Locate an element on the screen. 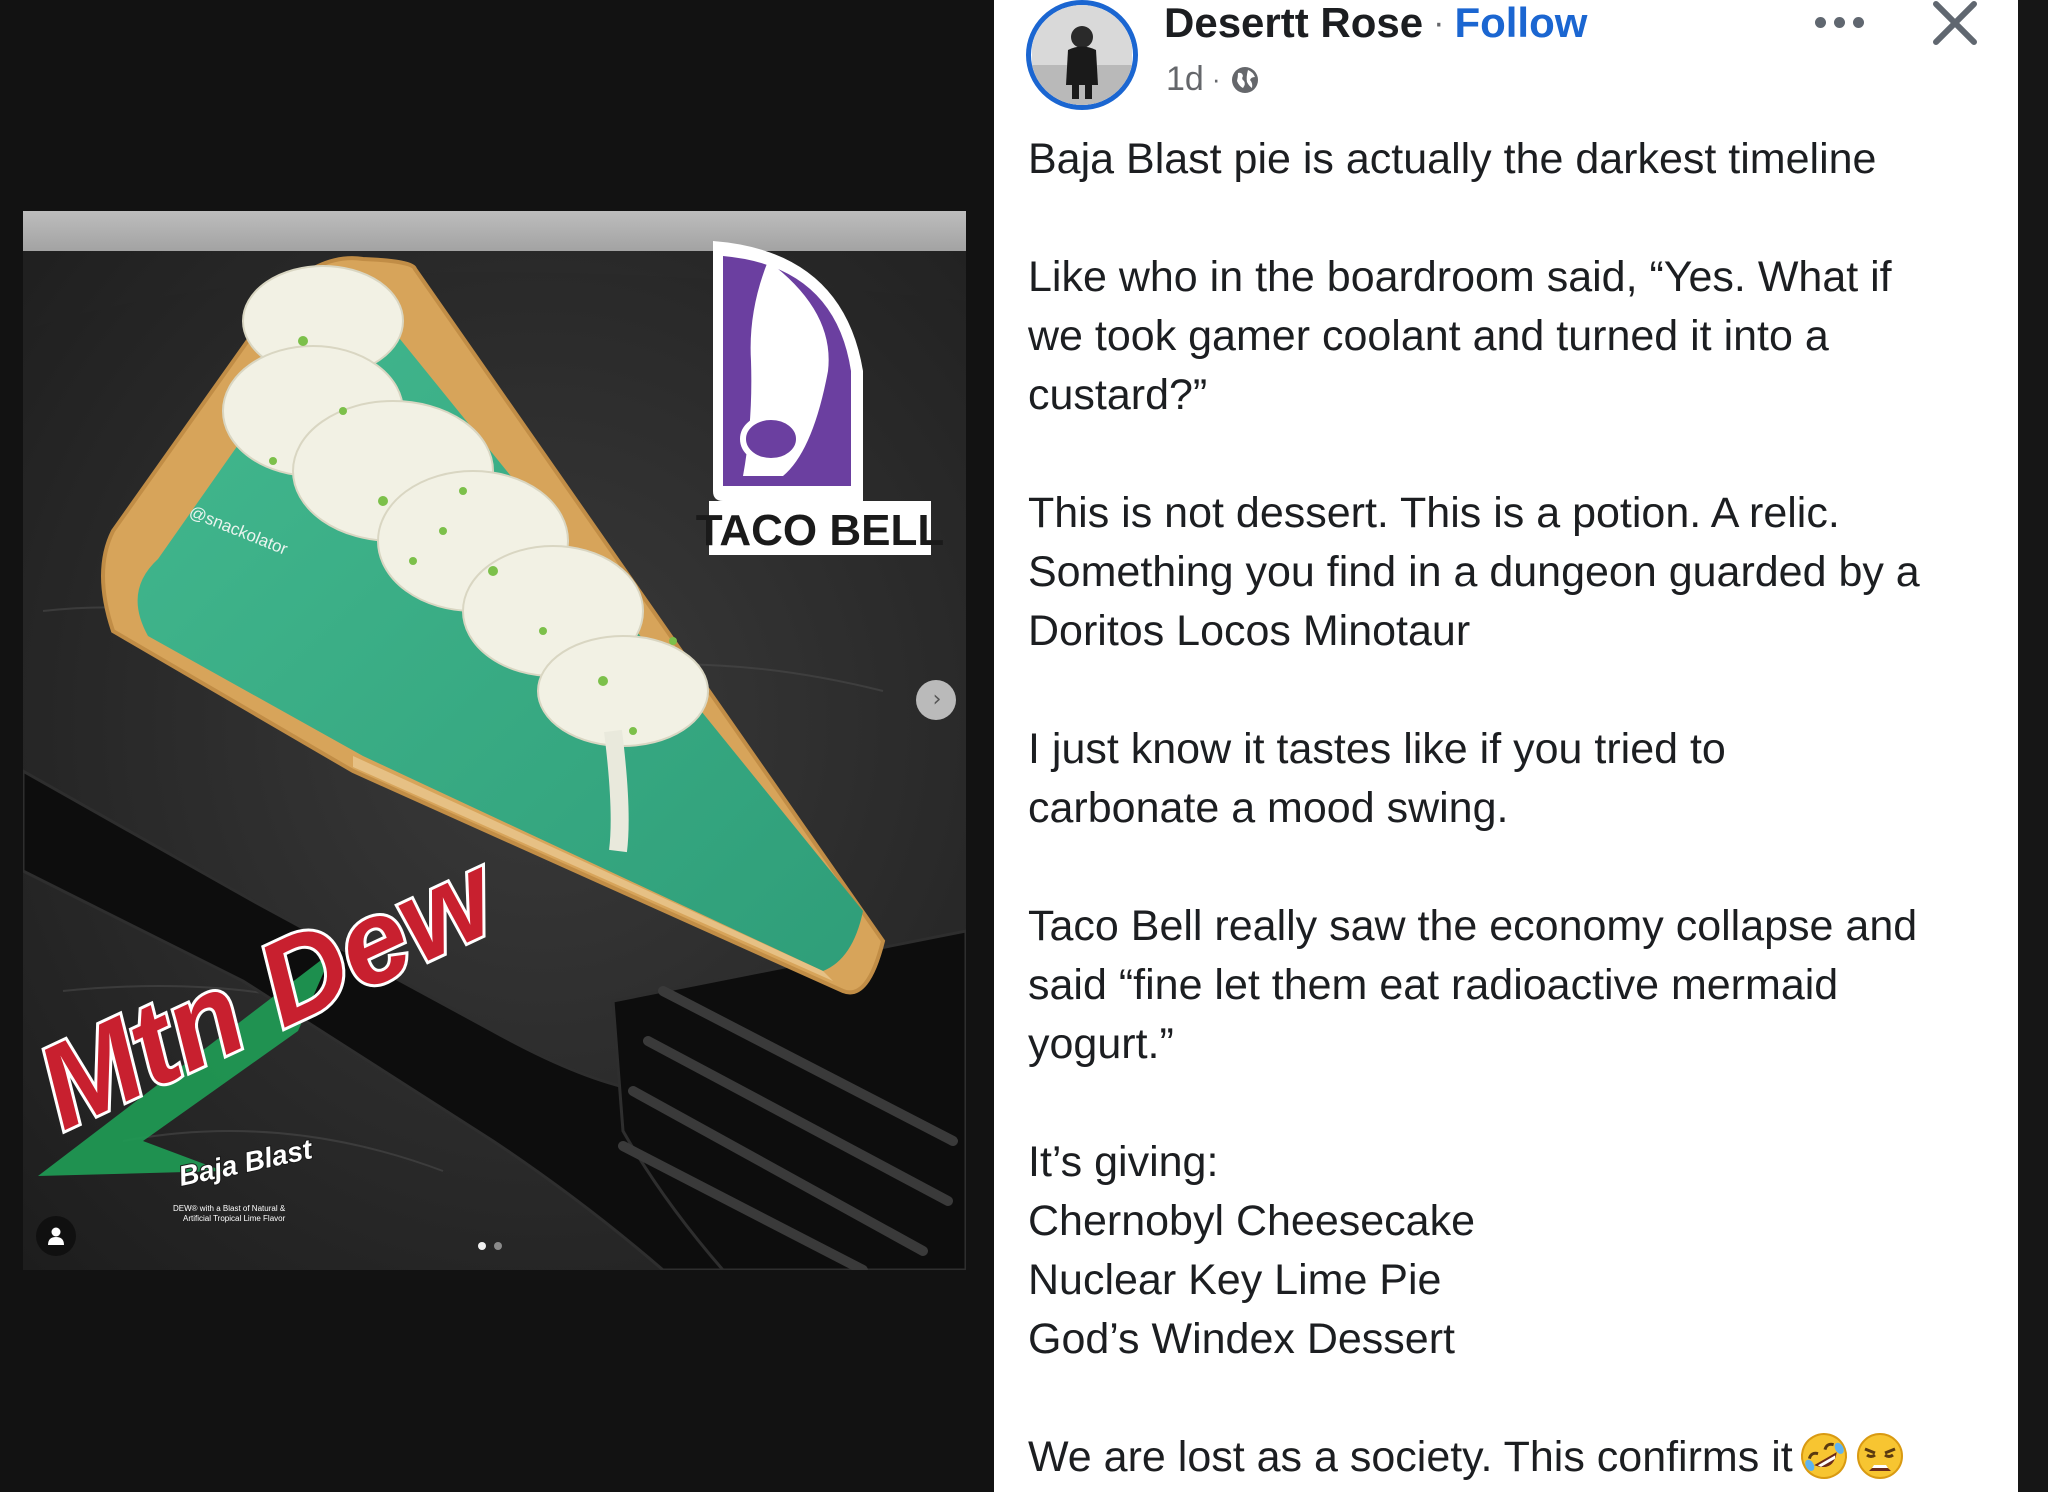 This screenshot has width=2048, height=1492. post-meta: 1d · is located at coordinates (1213, 79).